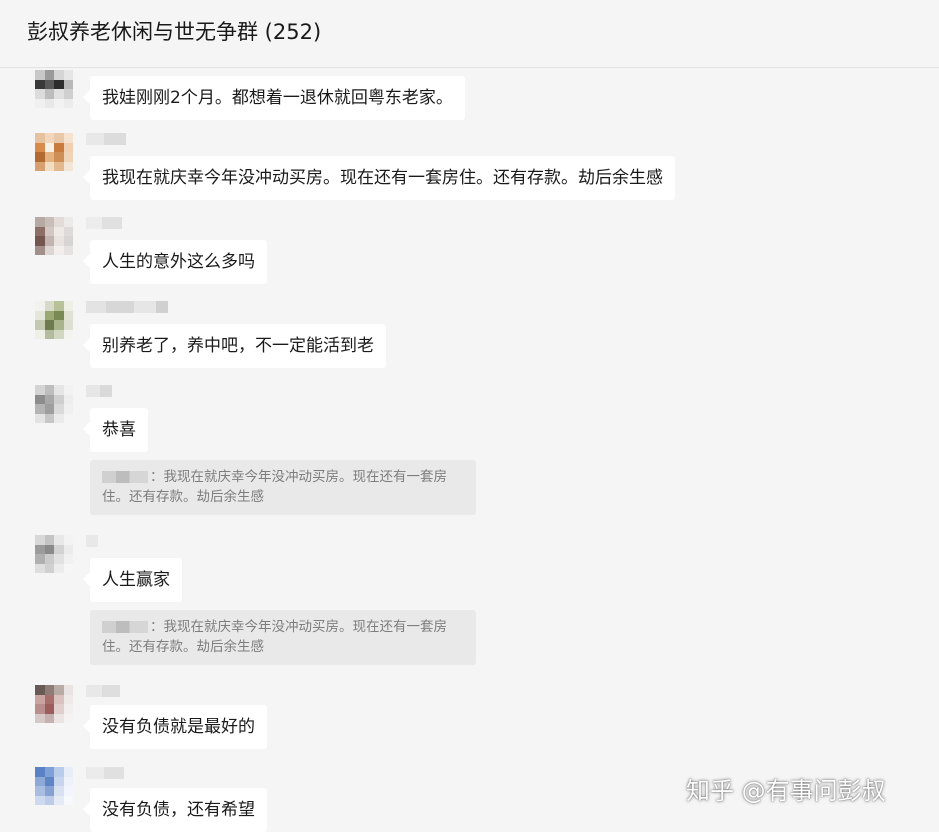 This screenshot has height=832, width=939. Describe the element at coordinates (178, 810) in the screenshot. I see `message-bubble: 没有负债，还有希望` at that location.